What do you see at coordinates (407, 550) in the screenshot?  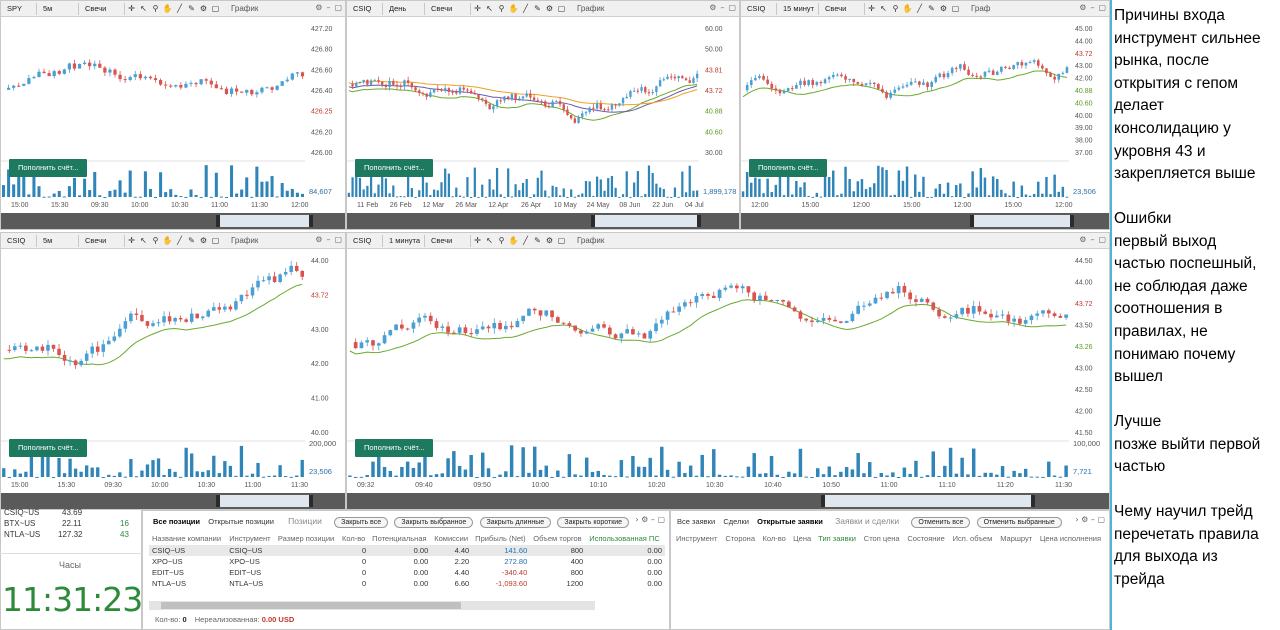 I see `table-row: CSIQ~US CSIQ~US 0 0.00 4.40 141.60 800 0.00` at bounding box center [407, 550].